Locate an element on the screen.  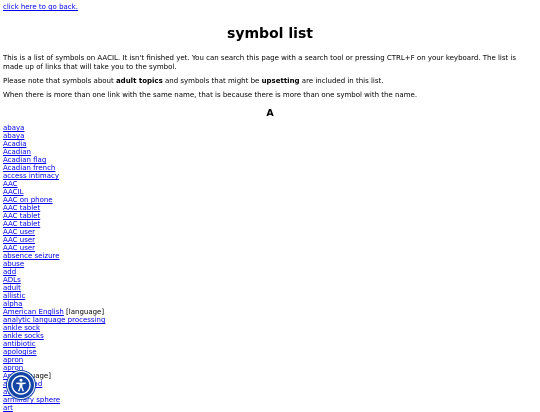
symbol-link: absence seizure is located at coordinates (31, 256).